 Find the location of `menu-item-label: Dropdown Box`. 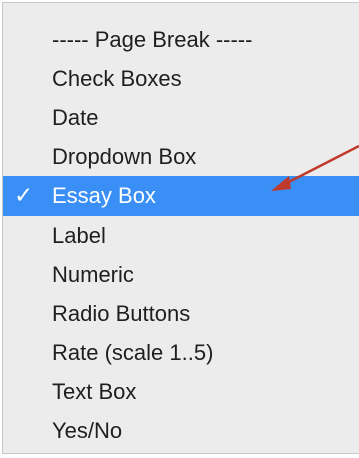

menu-item-label: Dropdown Box is located at coordinates (124, 156).